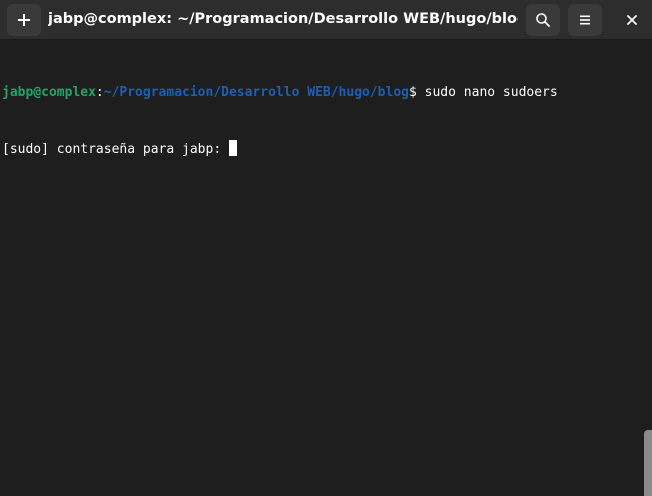 The image size is (652, 496). I want to click on prompt-path: ~/Programacion/Desarrollo WEB/hugo/blog, so click(256, 92).